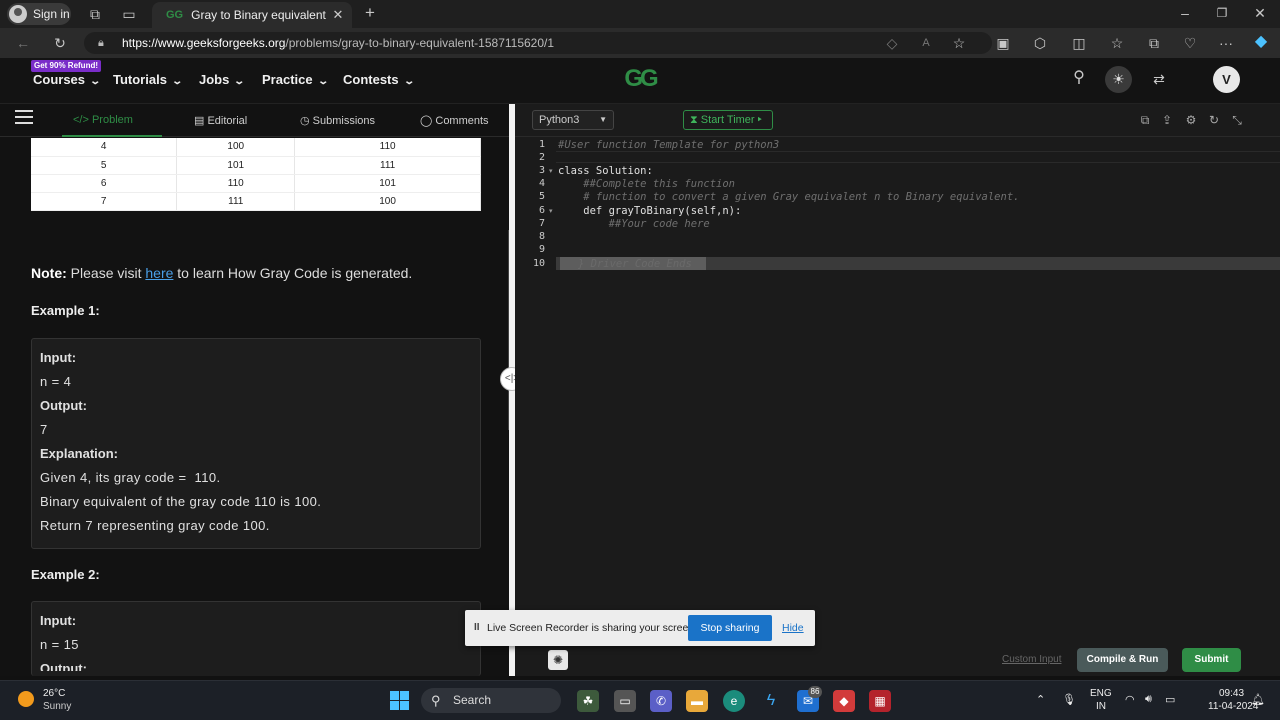 This screenshot has height=720, width=1280. Describe the element at coordinates (159, 273) in the screenshot. I see `note-link: here` at that location.